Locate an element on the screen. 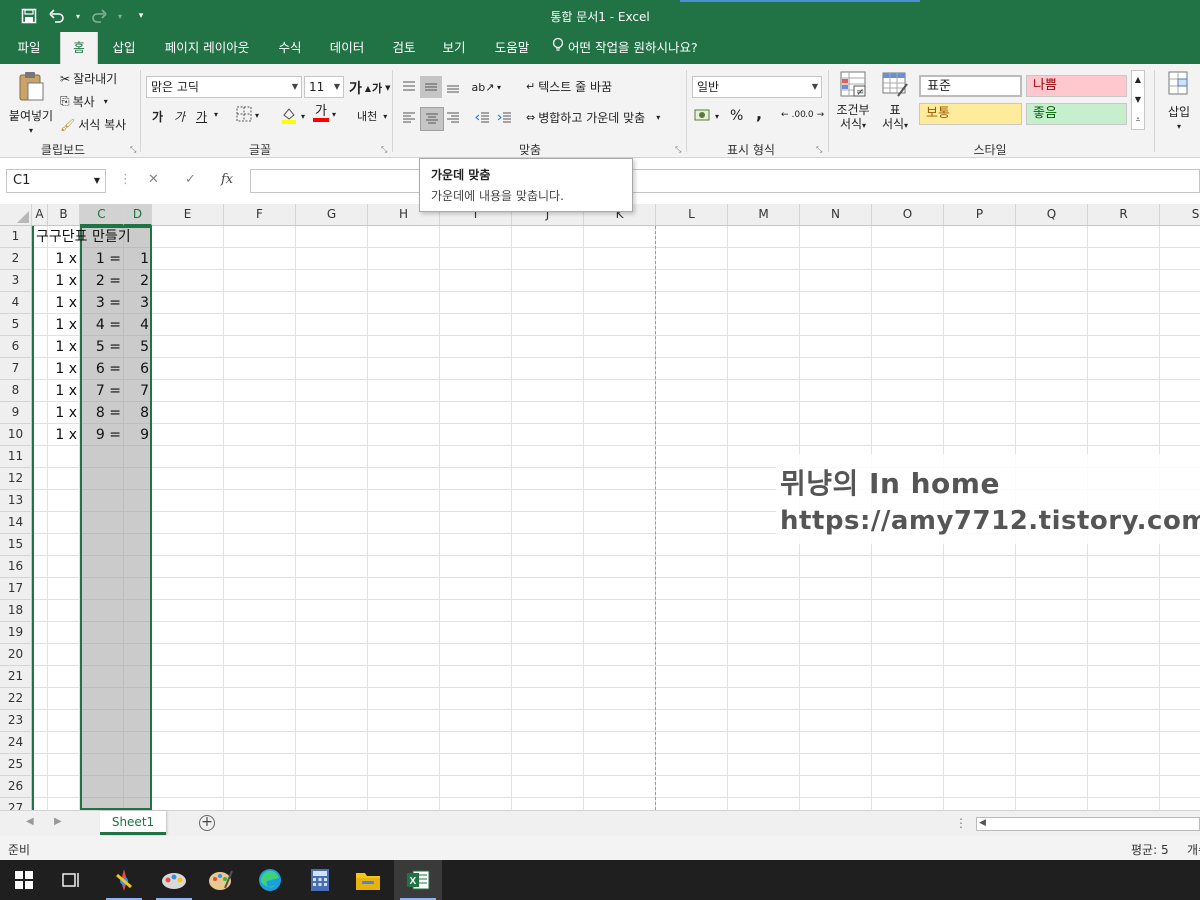 This screenshot has width=1200, height=900. row-header-27: 27 is located at coordinates (16, 804).